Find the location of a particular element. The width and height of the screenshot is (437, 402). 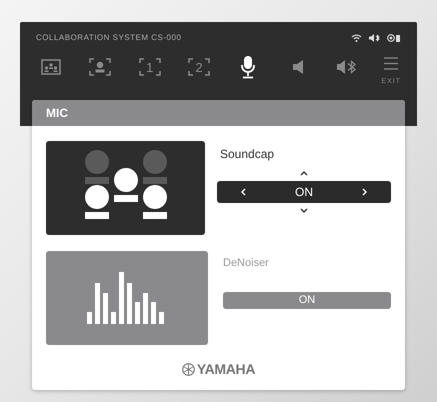

nav-tab: 1 is located at coordinates (149, 67).